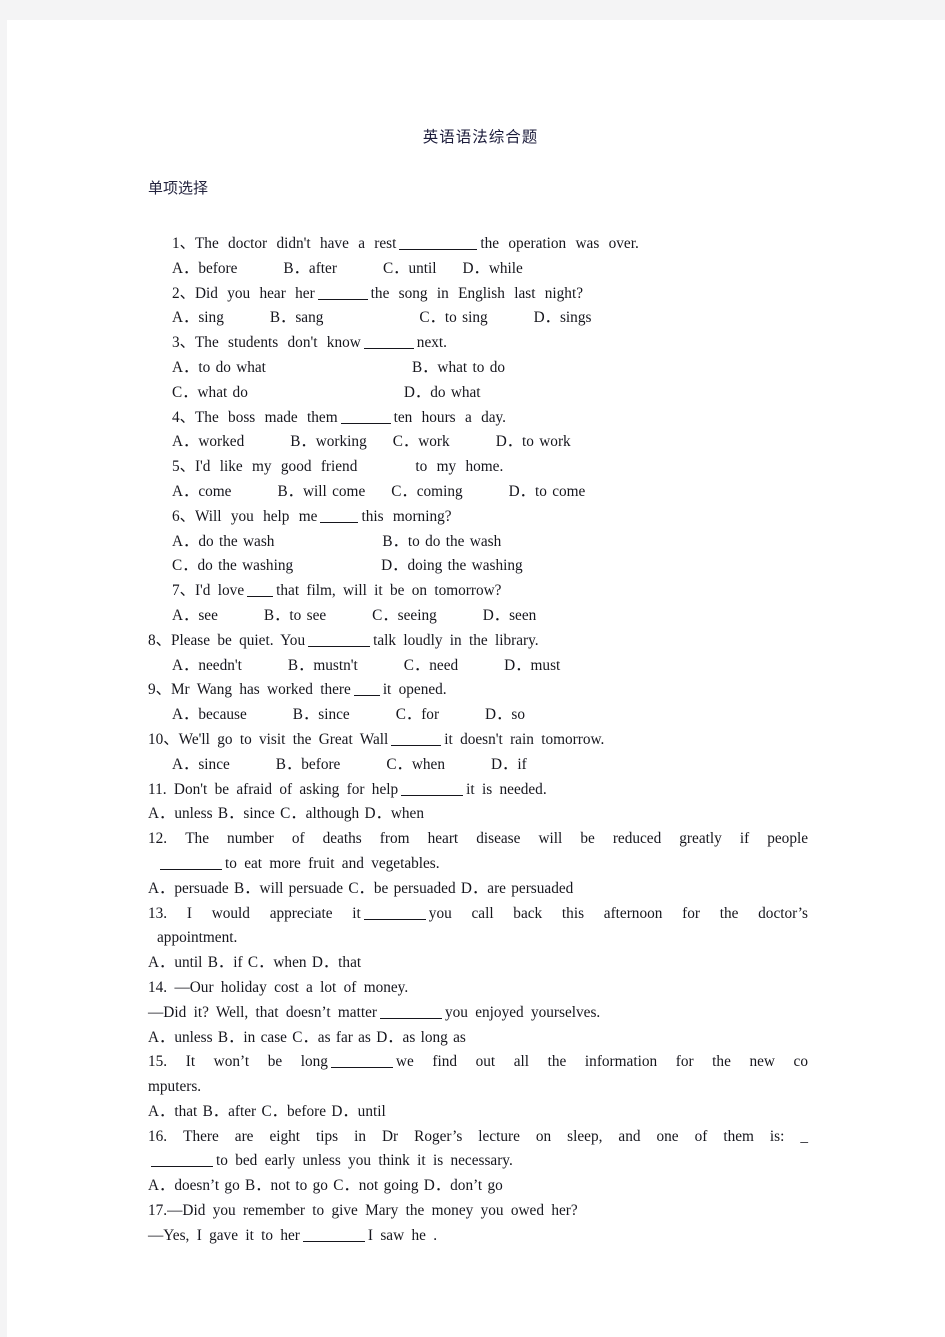 The width and height of the screenshot is (945, 1337). I want to click on question-1-options: A．before B．after C．until D．while, so click(480, 269).